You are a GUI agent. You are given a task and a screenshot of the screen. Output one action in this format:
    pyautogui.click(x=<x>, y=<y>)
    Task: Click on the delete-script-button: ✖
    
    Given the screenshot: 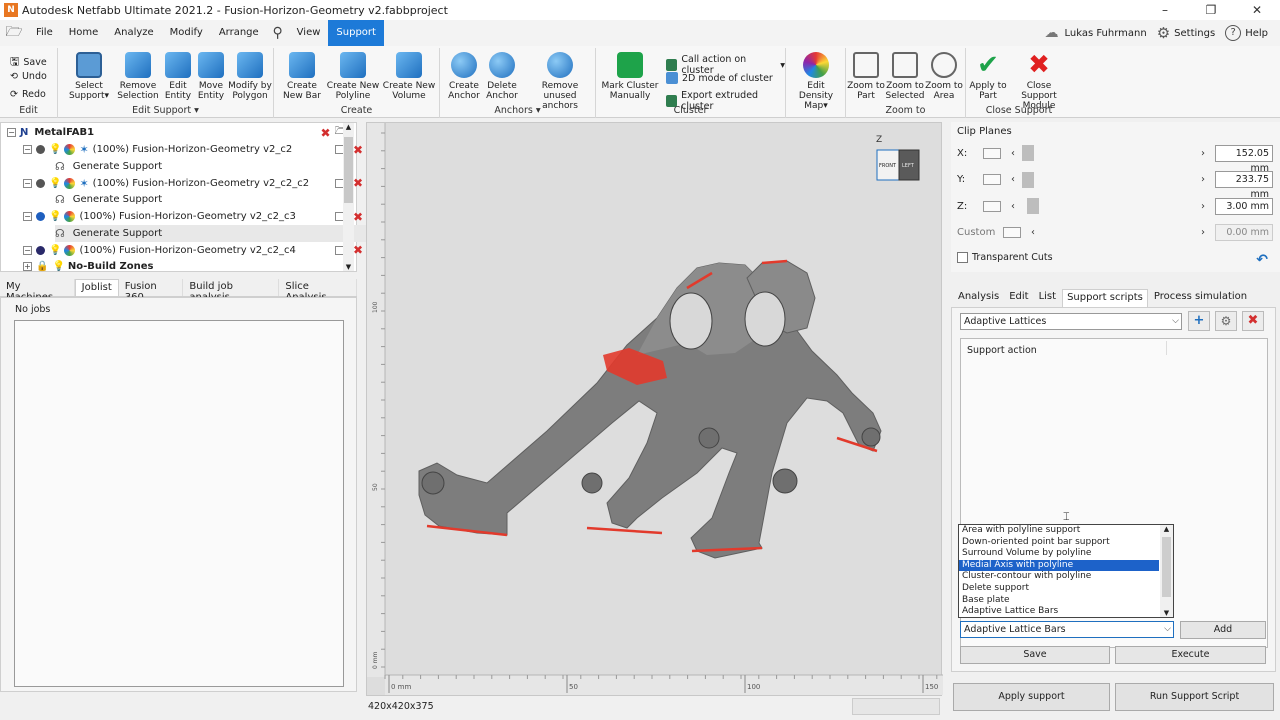 What is the action you would take?
    pyautogui.click(x=1253, y=321)
    